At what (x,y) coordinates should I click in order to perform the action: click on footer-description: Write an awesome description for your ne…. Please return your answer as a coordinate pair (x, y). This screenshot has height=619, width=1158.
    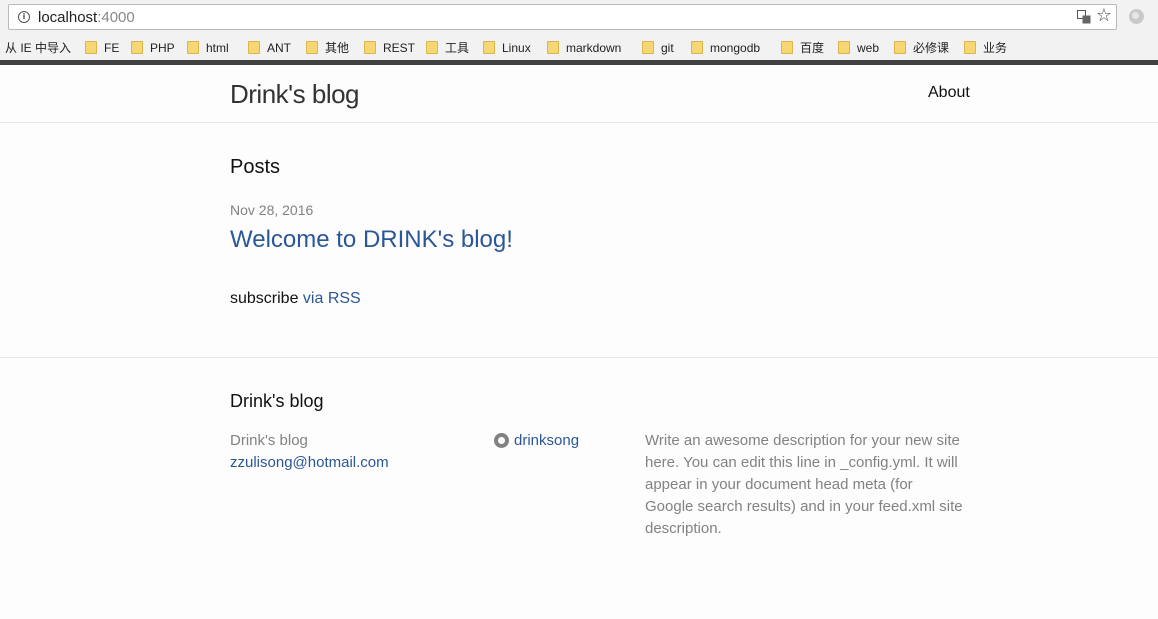
    Looking at the image, I should click on (804, 484).